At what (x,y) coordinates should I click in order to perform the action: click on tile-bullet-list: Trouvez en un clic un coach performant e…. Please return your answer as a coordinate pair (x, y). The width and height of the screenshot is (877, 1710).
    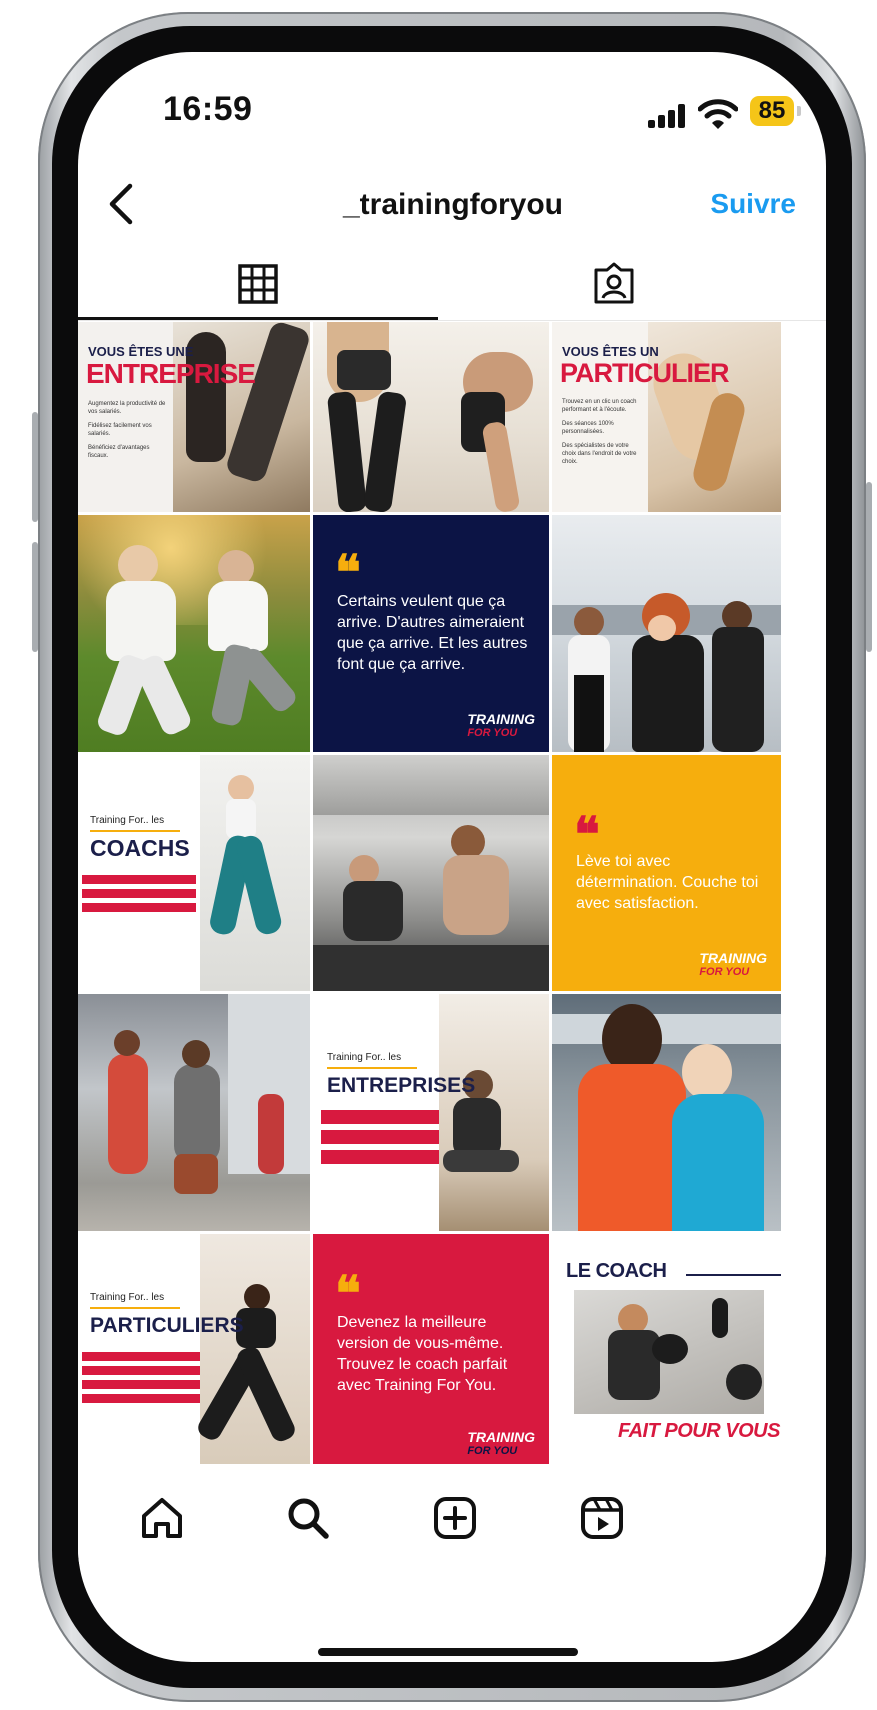
    Looking at the image, I should click on (603, 432).